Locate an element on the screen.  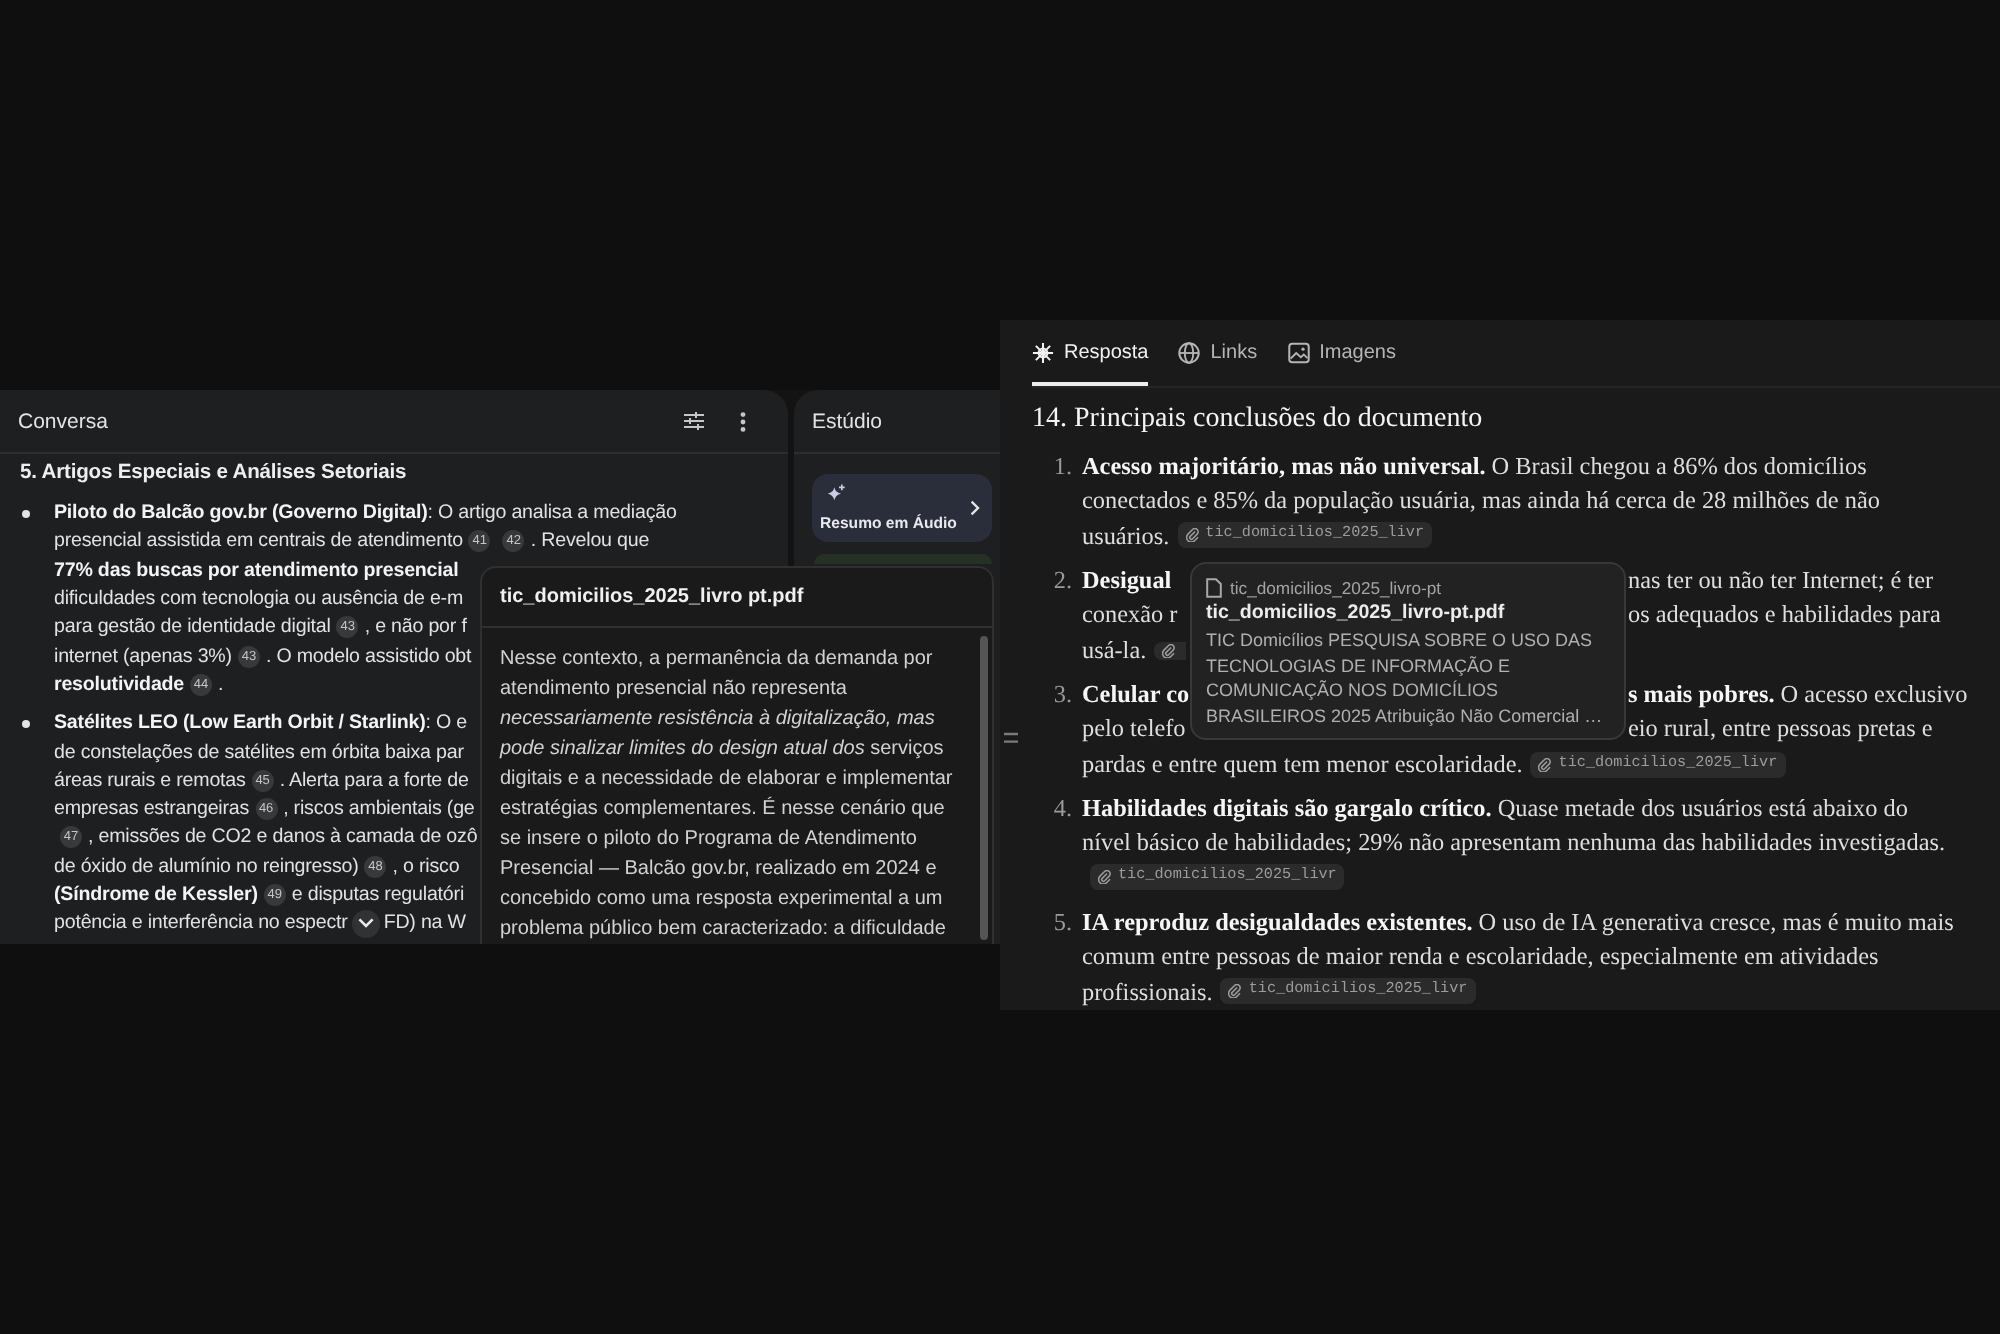
citation-chip is located at coordinates (1170, 650).